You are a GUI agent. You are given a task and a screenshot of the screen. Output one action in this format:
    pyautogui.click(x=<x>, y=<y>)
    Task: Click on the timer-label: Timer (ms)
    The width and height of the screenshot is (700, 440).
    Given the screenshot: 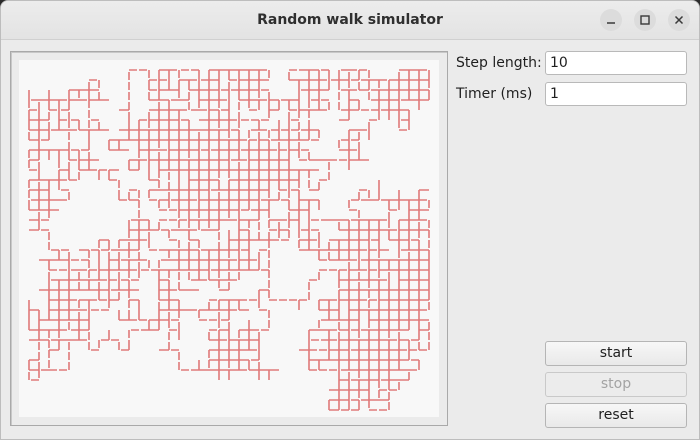 What is the action you would take?
    pyautogui.click(x=494, y=94)
    